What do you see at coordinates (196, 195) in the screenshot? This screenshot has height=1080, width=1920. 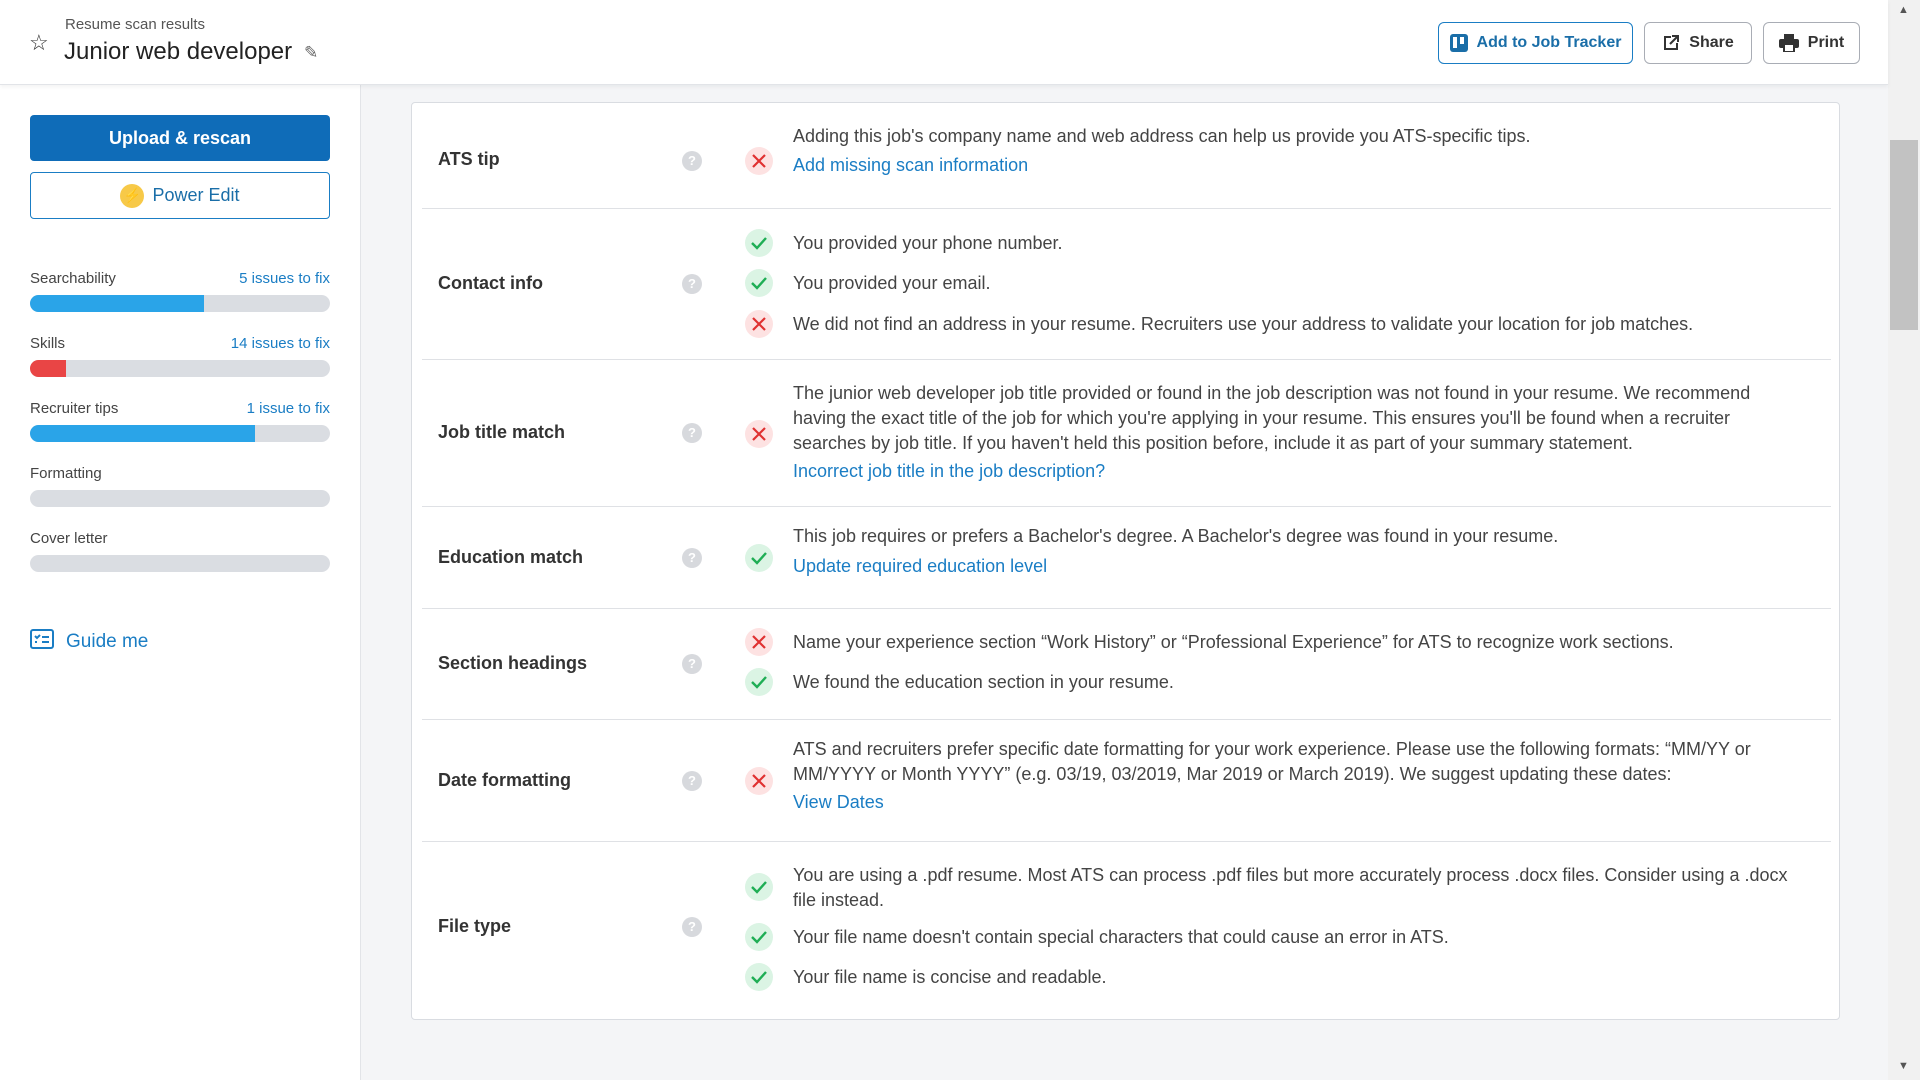 I see `power-edit-label: Power Edit` at bounding box center [196, 195].